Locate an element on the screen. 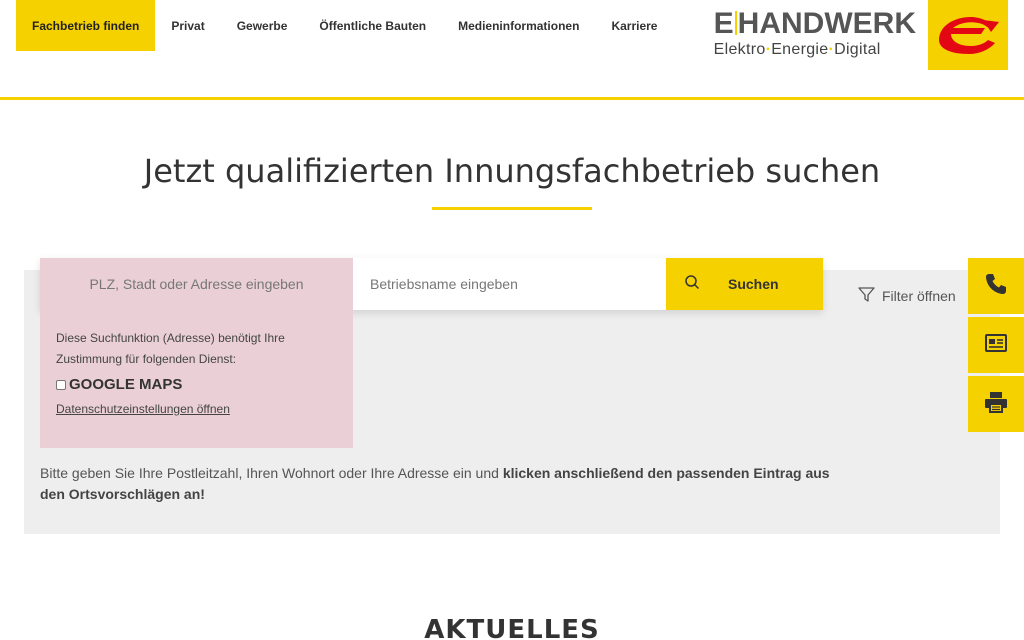  search-icon is located at coordinates (692, 284).